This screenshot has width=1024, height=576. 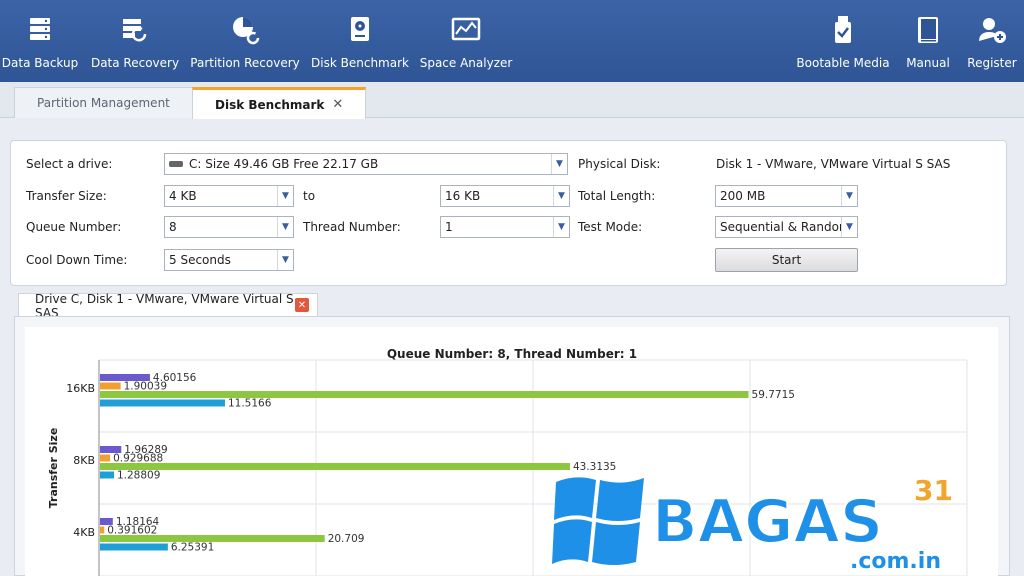 I want to click on bar-data-label: 6.25391, so click(x=192, y=548).